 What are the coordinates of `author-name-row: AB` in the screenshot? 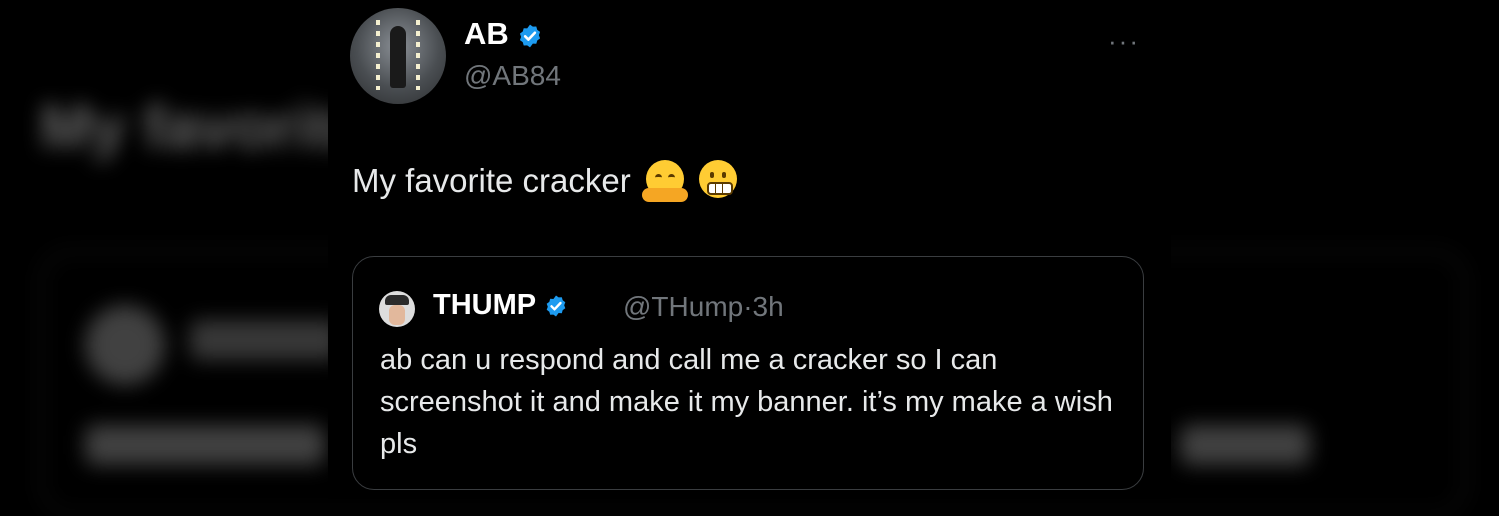 It's located at (503, 34).